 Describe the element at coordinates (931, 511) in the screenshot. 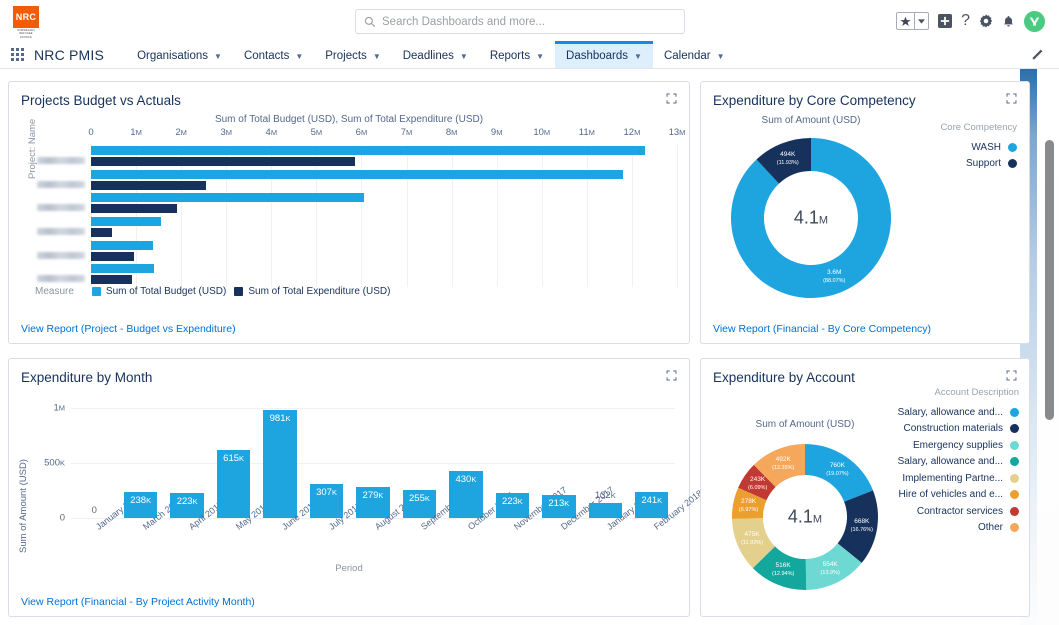

I see `legend-item: Contractor services` at that location.